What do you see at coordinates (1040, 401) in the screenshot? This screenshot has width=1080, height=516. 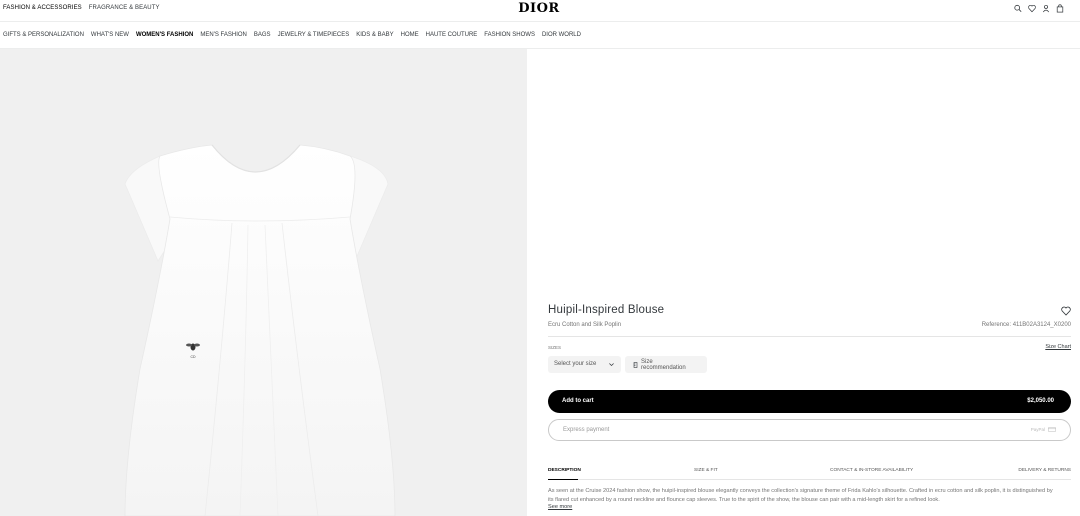 I see `product-price: $2,050.00` at bounding box center [1040, 401].